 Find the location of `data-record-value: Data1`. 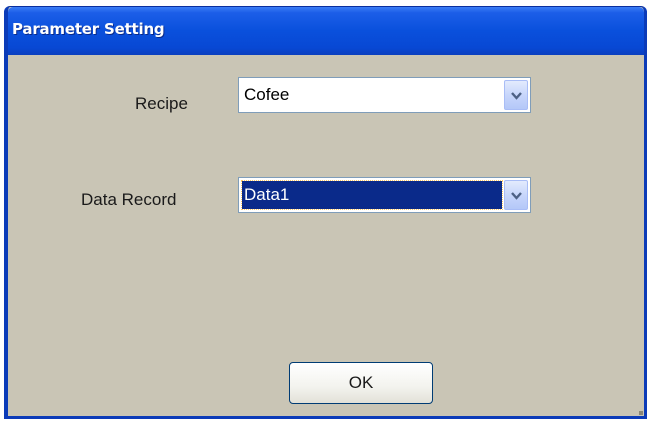

data-record-value: Data1 is located at coordinates (372, 195).